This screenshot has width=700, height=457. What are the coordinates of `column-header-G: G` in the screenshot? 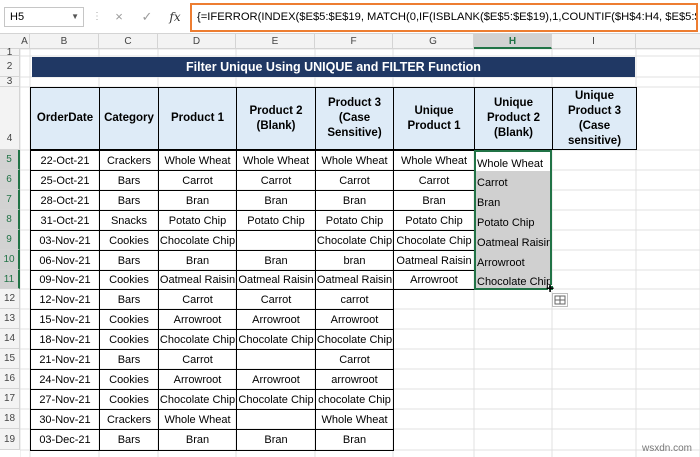 It's located at (433, 41).